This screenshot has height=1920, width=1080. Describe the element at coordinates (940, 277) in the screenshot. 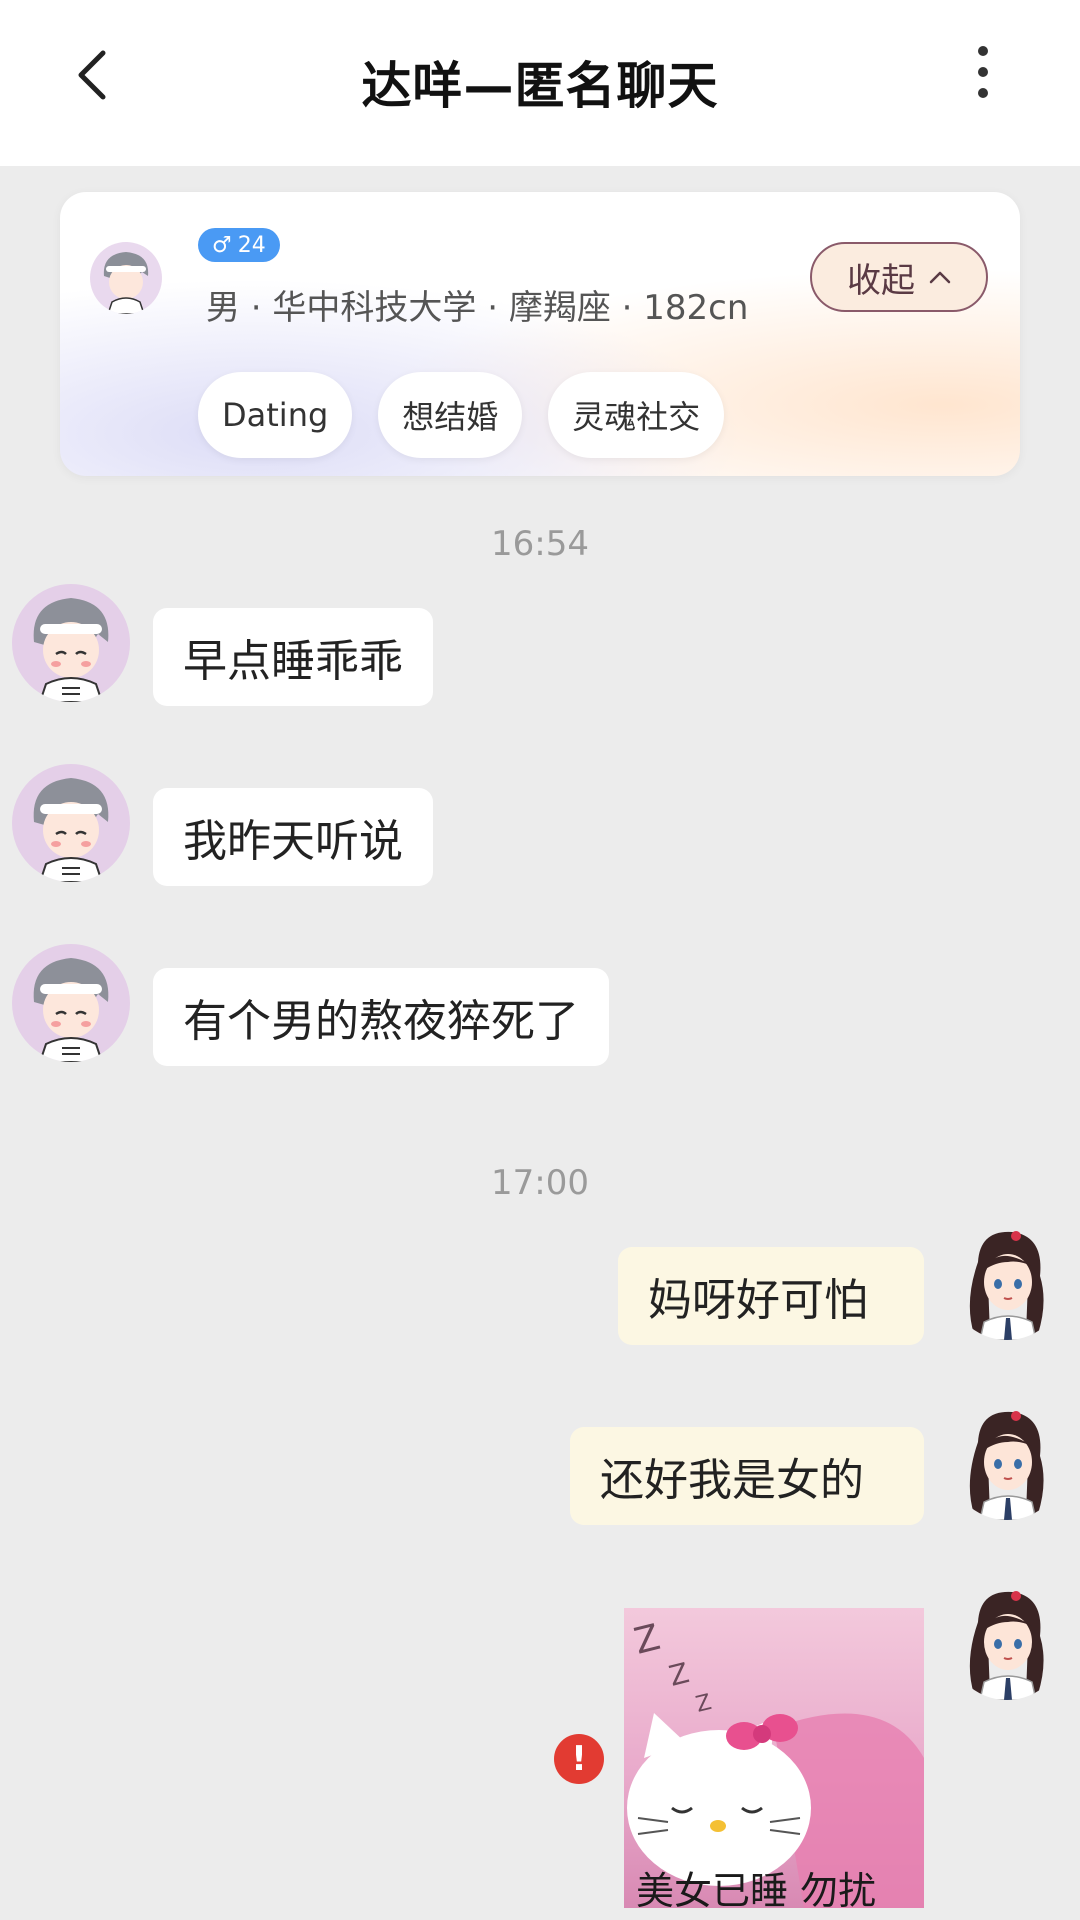

I see `chevron-up-icon` at that location.